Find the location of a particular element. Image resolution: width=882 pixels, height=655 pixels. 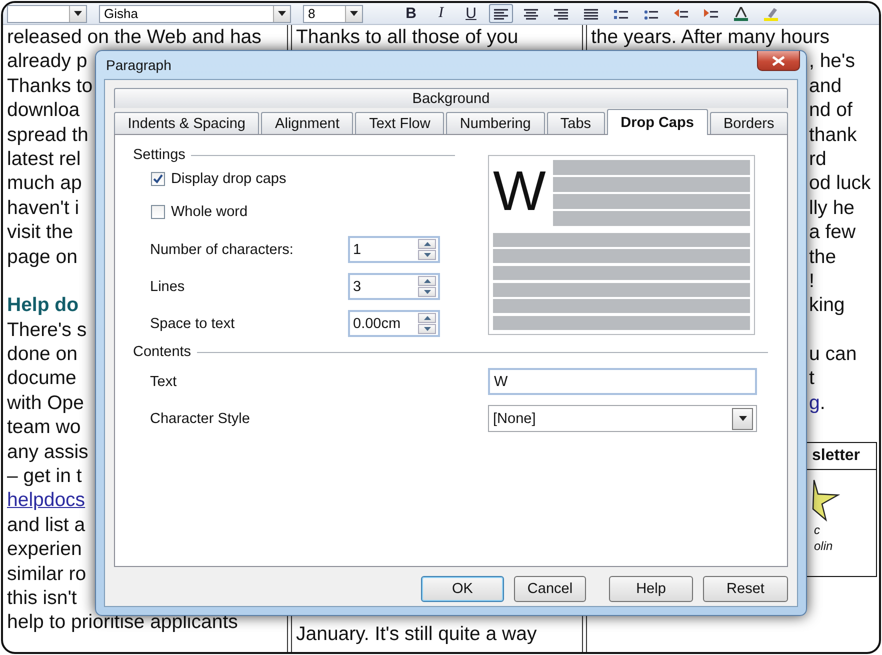

text-line: Thanks to all those of you is located at coordinates (407, 37).